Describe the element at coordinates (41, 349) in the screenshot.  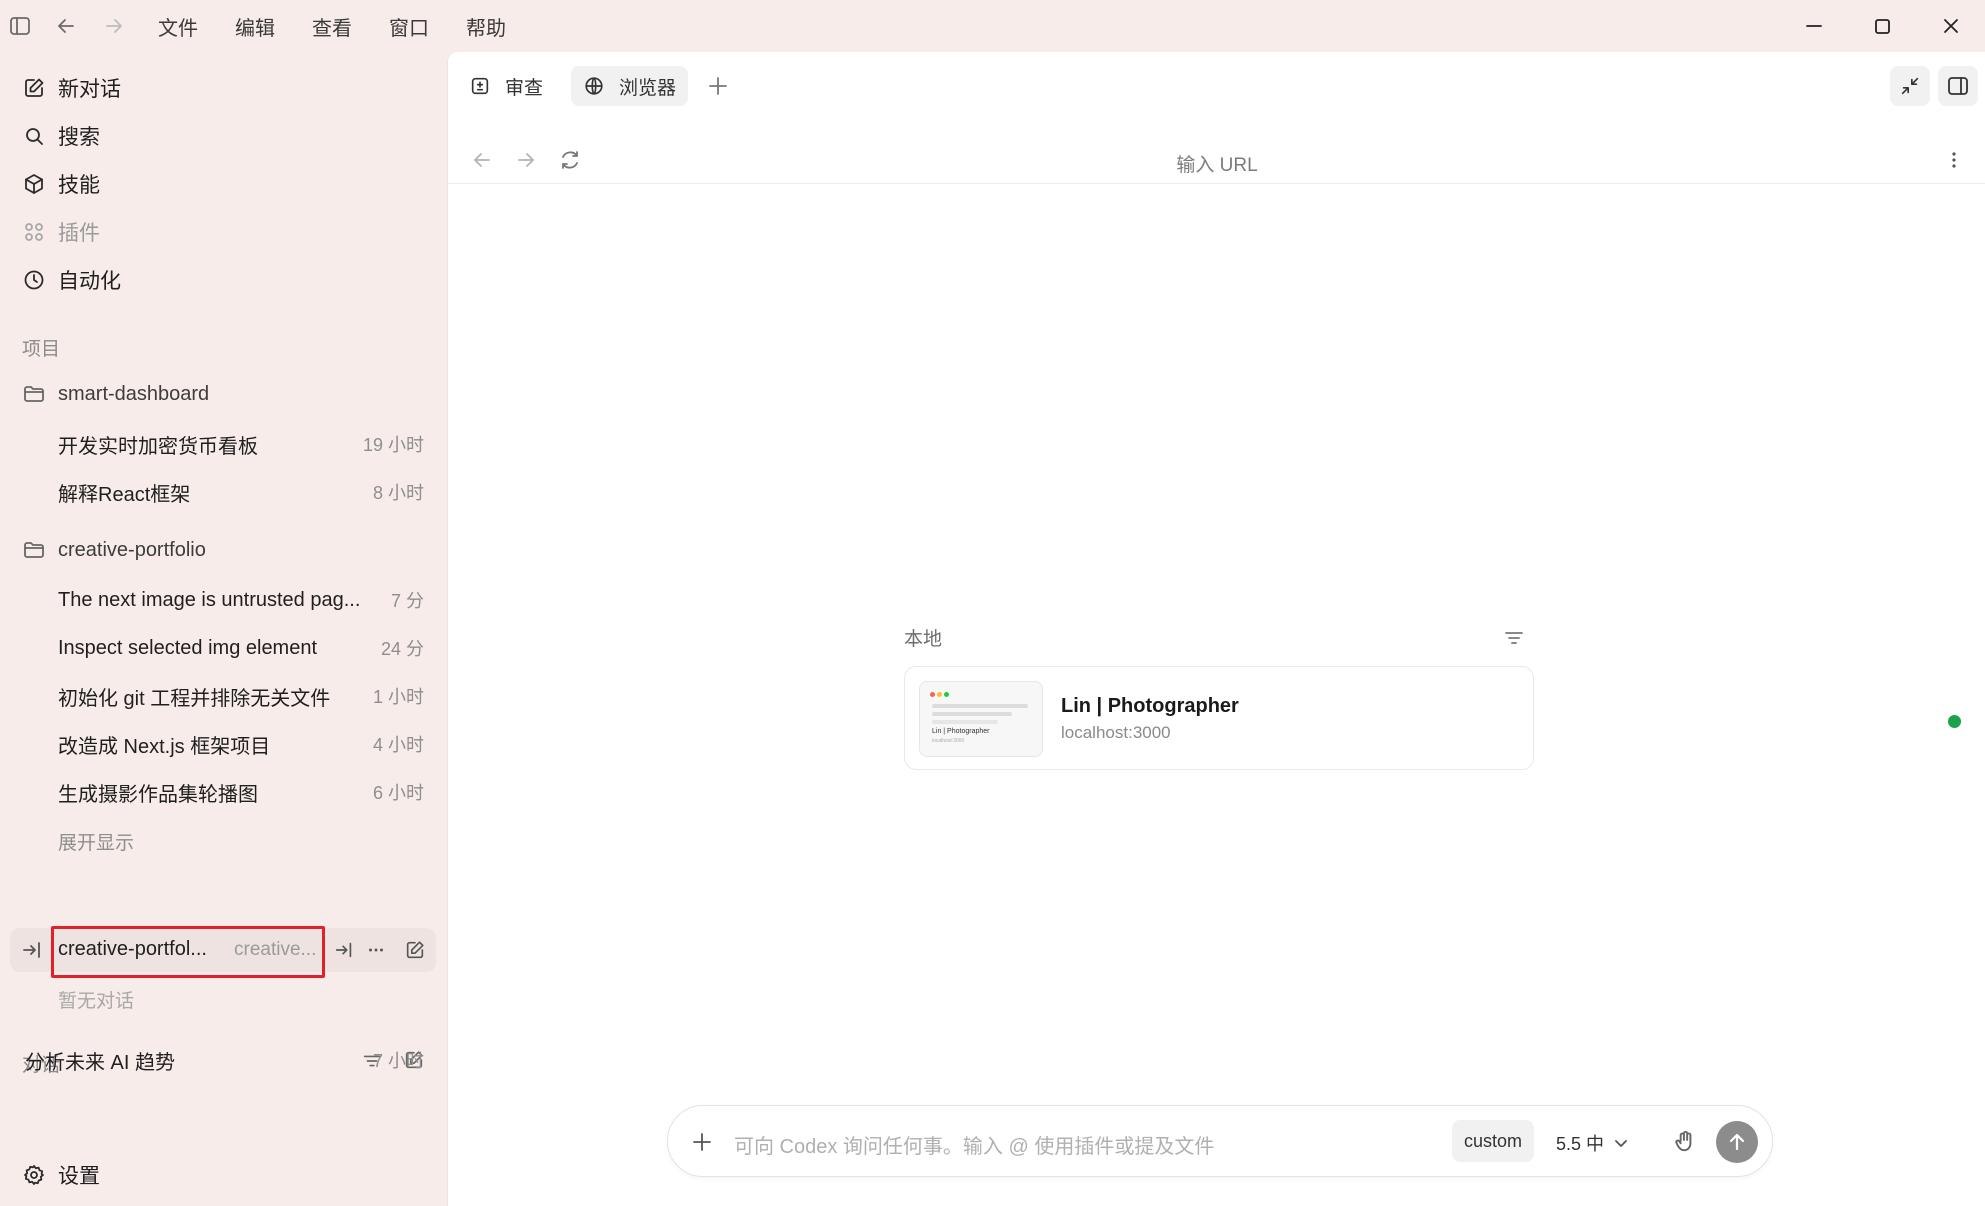
I see `projects-heading: 项目` at that location.